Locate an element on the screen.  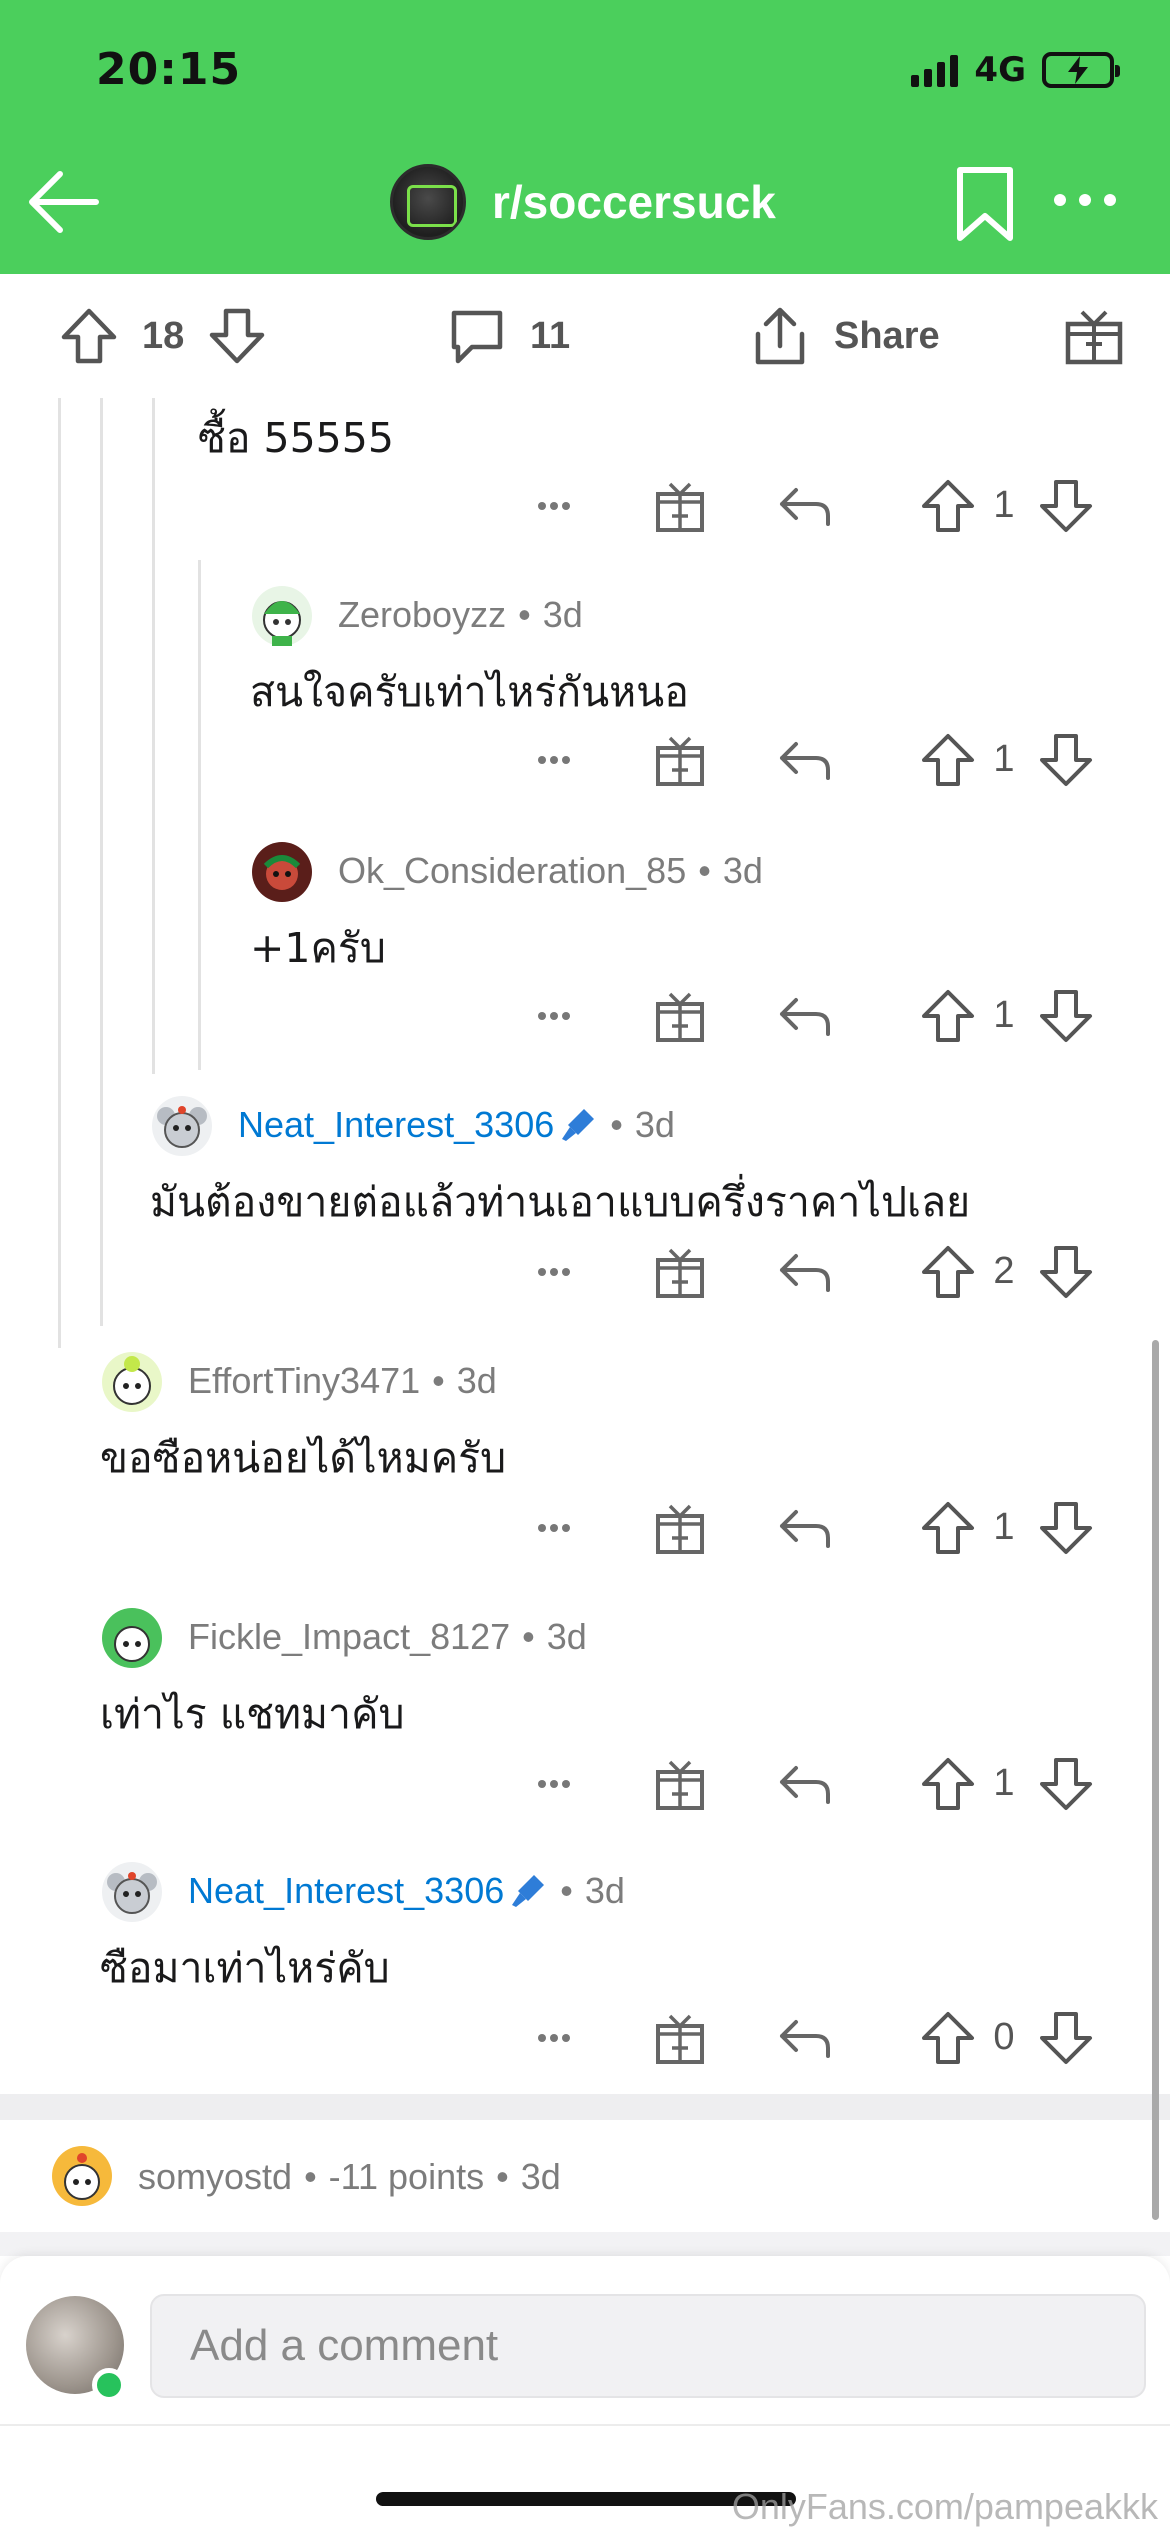
online-status-indicator is located at coordinates (109, 2385).